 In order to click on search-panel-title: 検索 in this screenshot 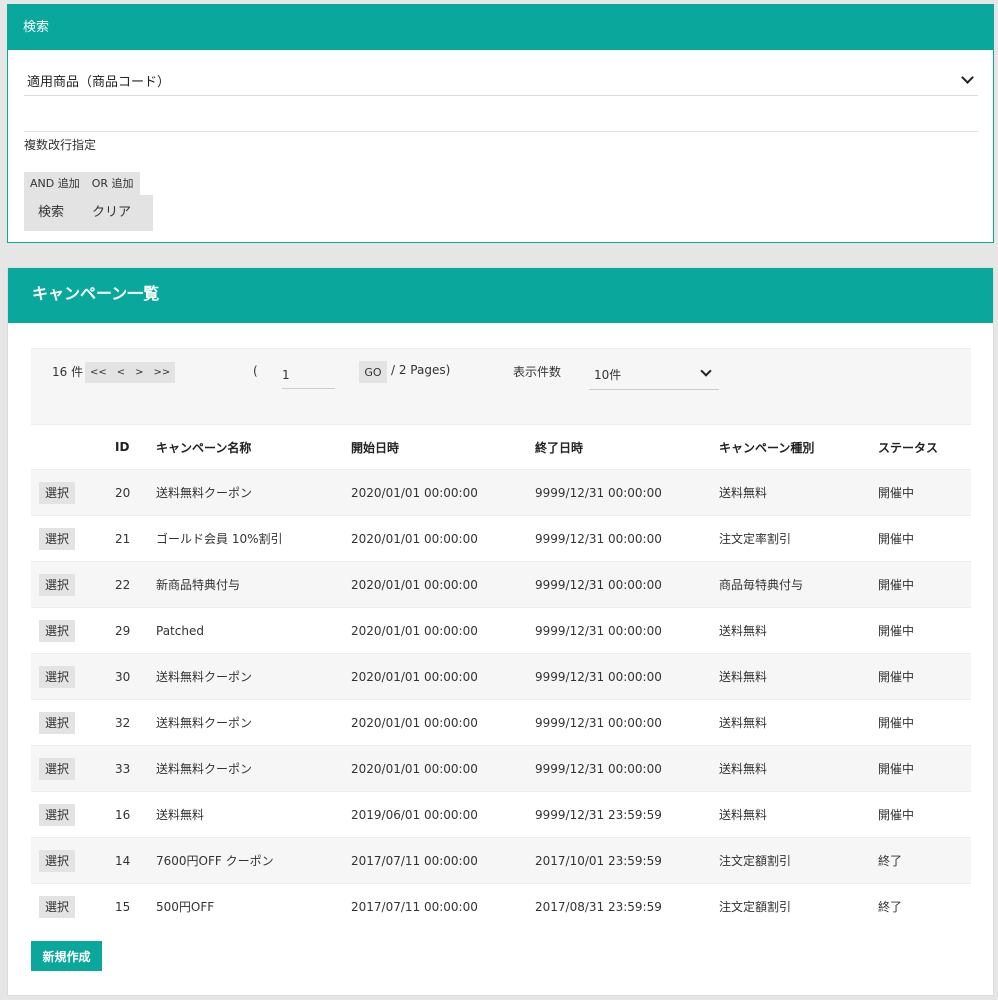, I will do `click(500, 27)`.